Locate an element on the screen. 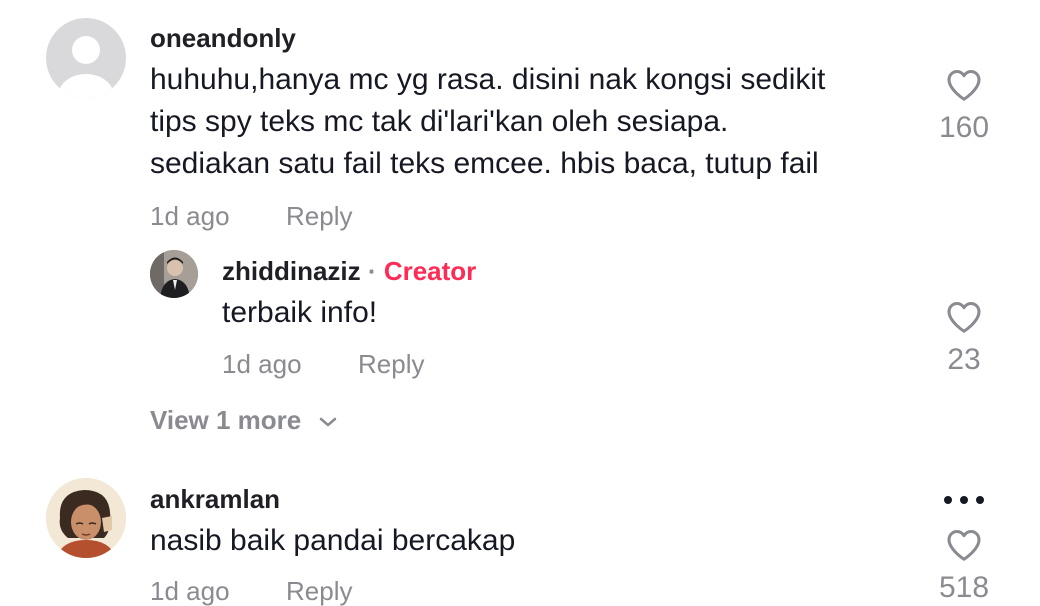 The image size is (1040, 606). reply-text: terbaik info! is located at coordinates (300, 312).